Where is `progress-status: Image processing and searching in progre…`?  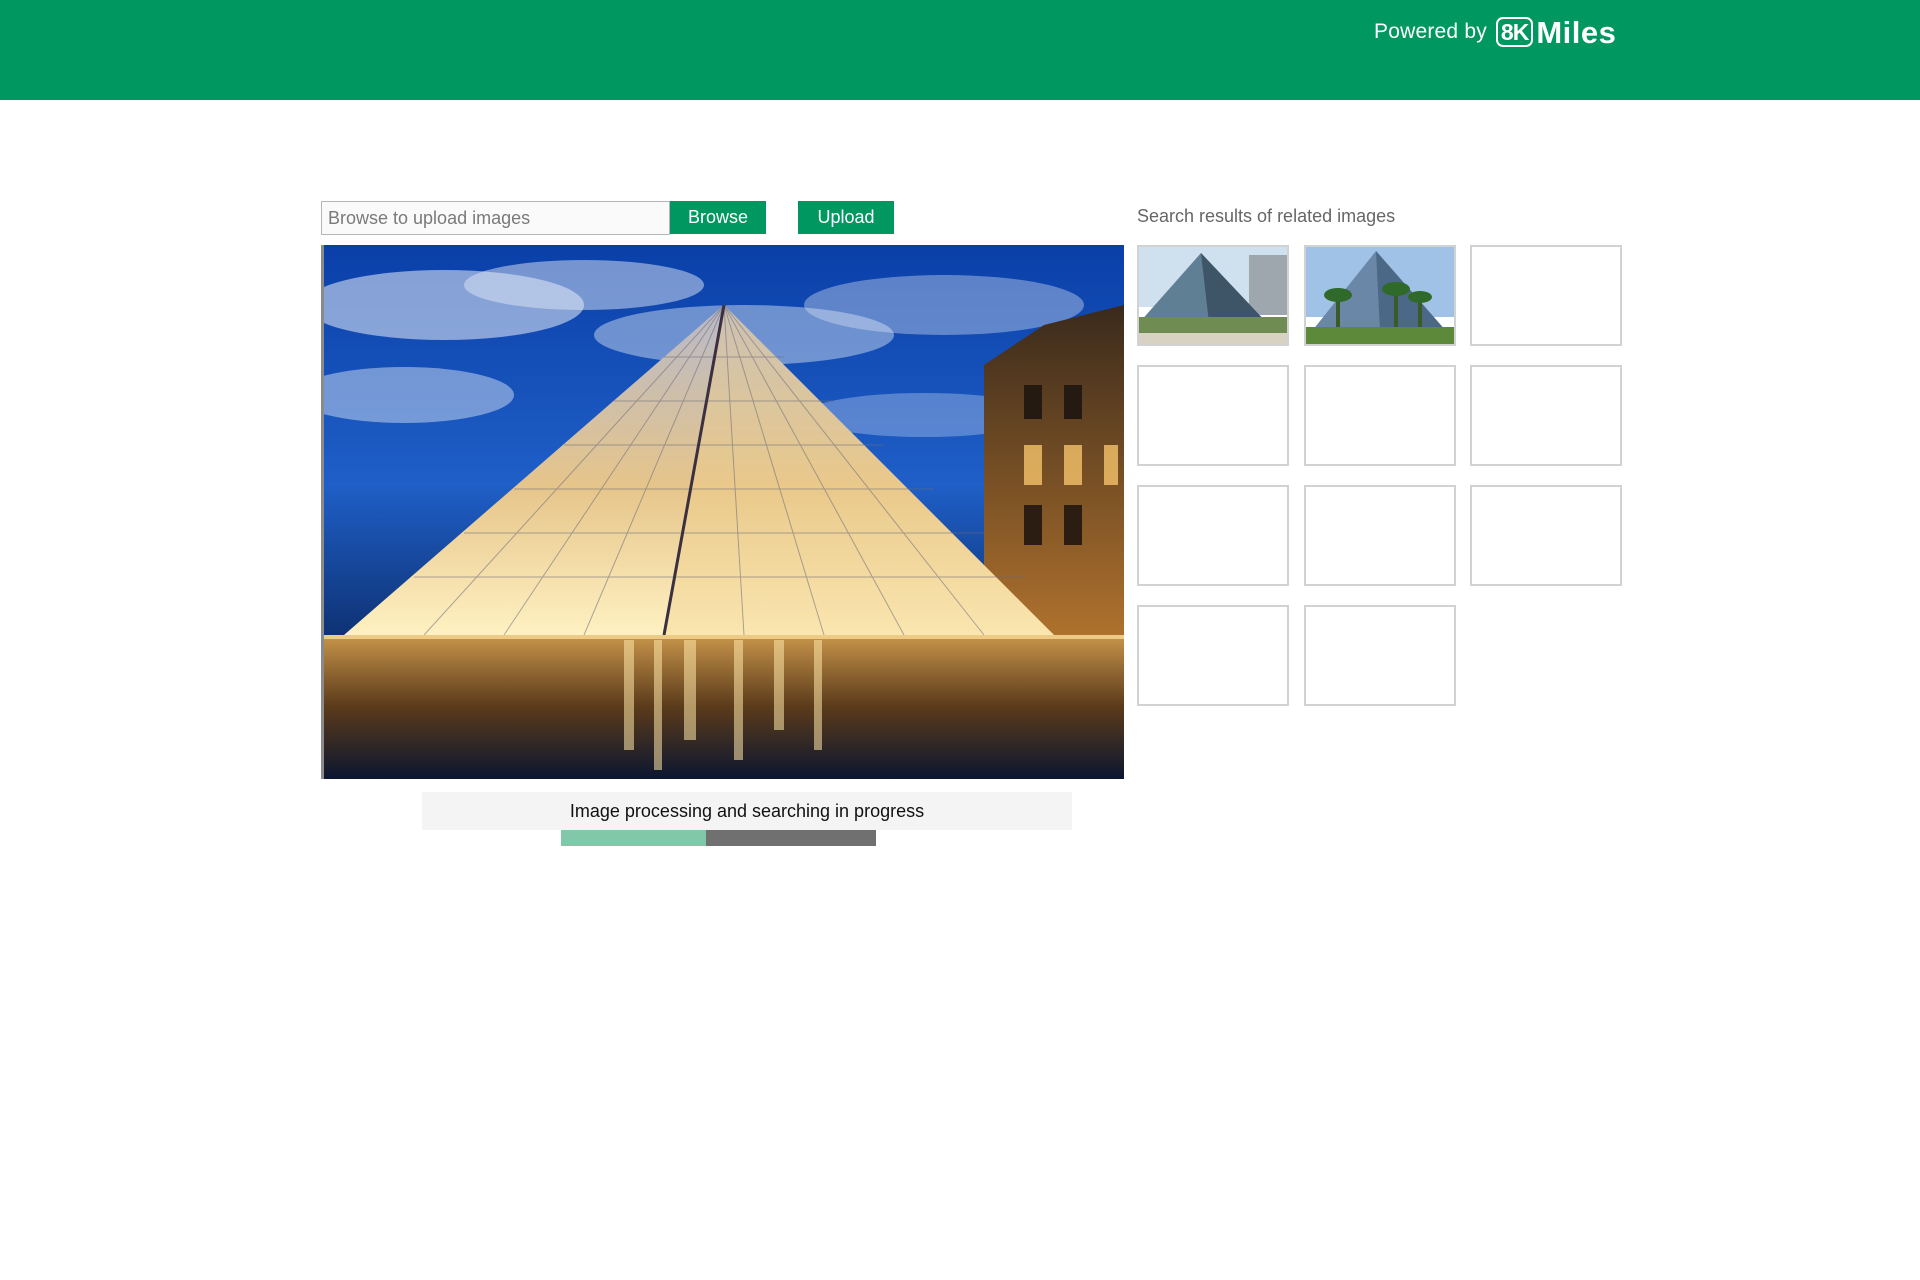 progress-status: Image processing and searching in progre… is located at coordinates (747, 811).